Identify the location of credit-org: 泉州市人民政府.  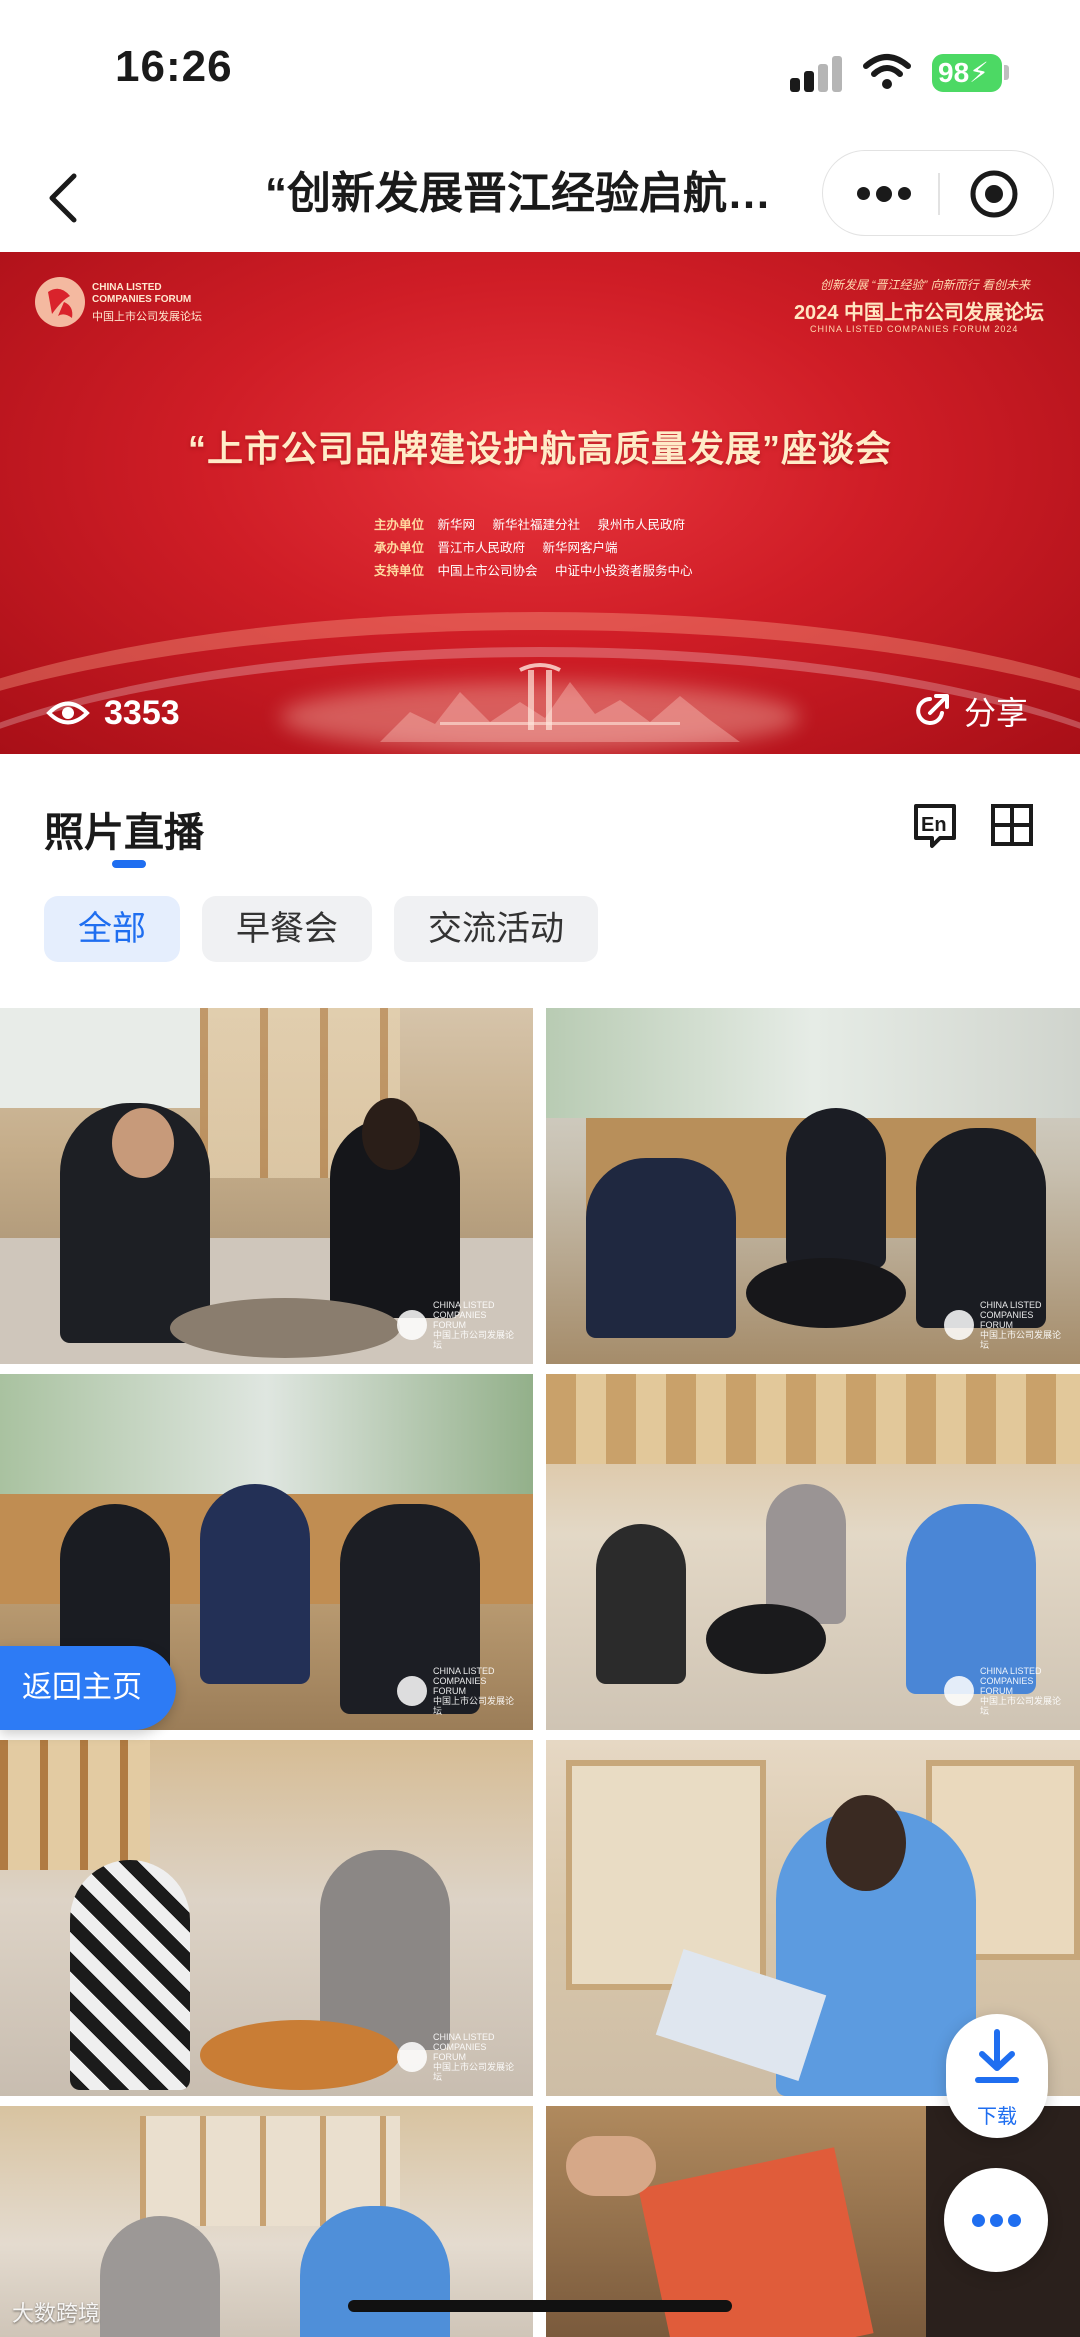
(641, 525).